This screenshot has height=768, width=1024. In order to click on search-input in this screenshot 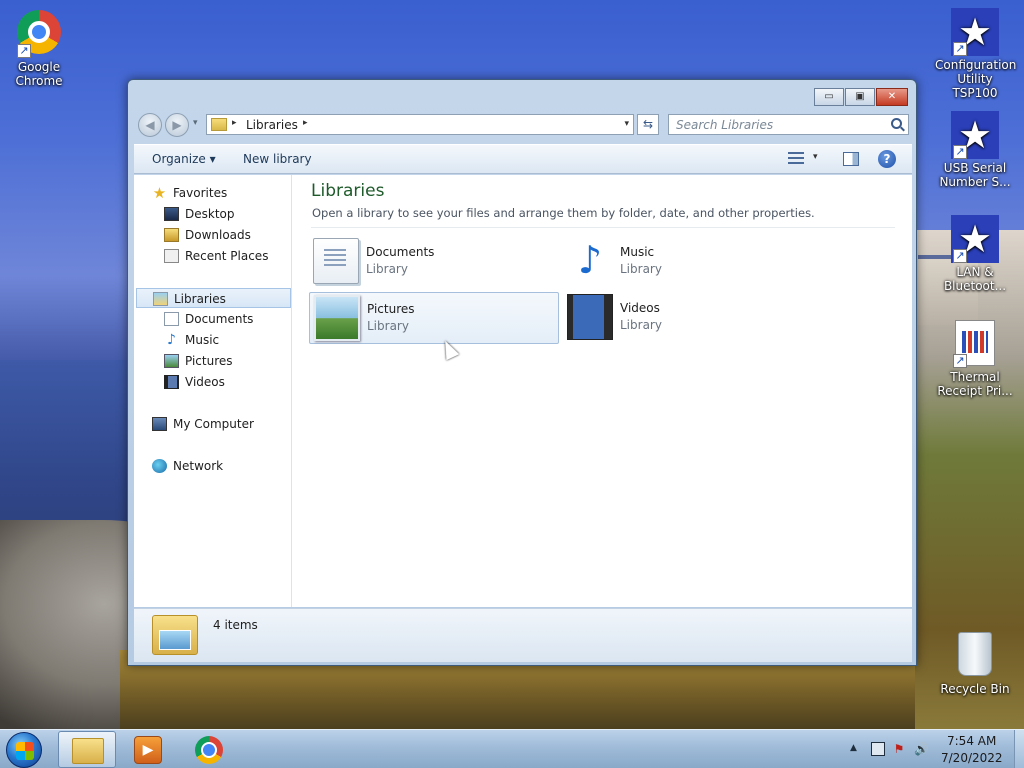, I will do `click(776, 125)`.